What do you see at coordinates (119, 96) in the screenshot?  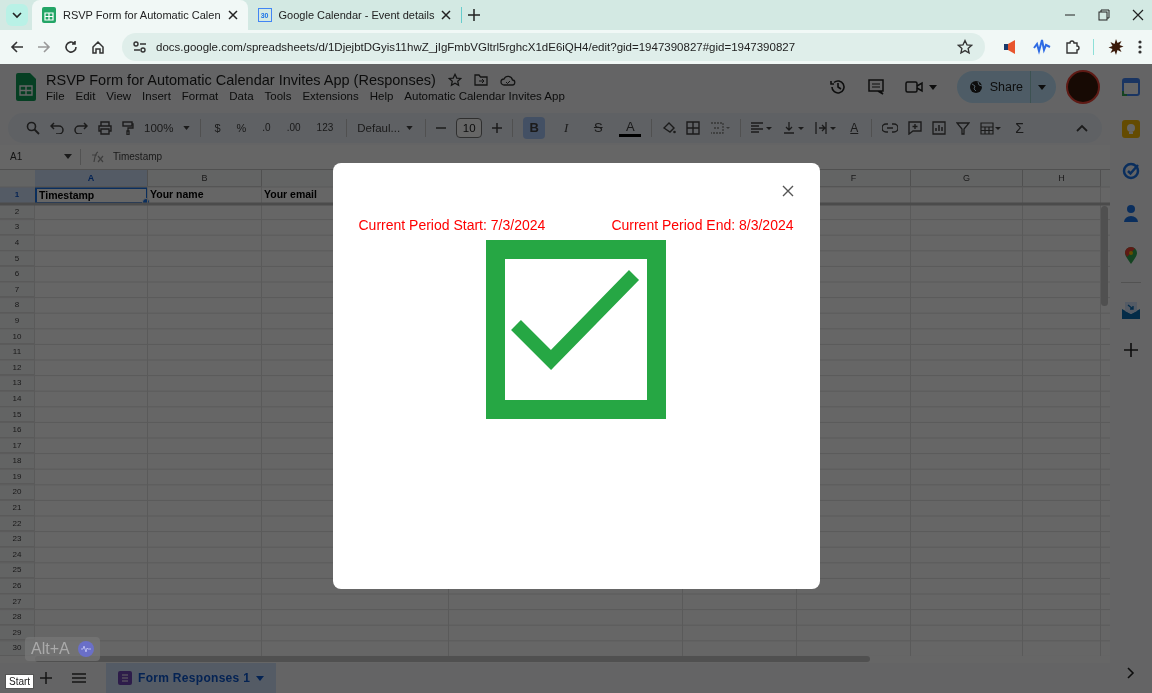 I see `menu-item: View` at bounding box center [119, 96].